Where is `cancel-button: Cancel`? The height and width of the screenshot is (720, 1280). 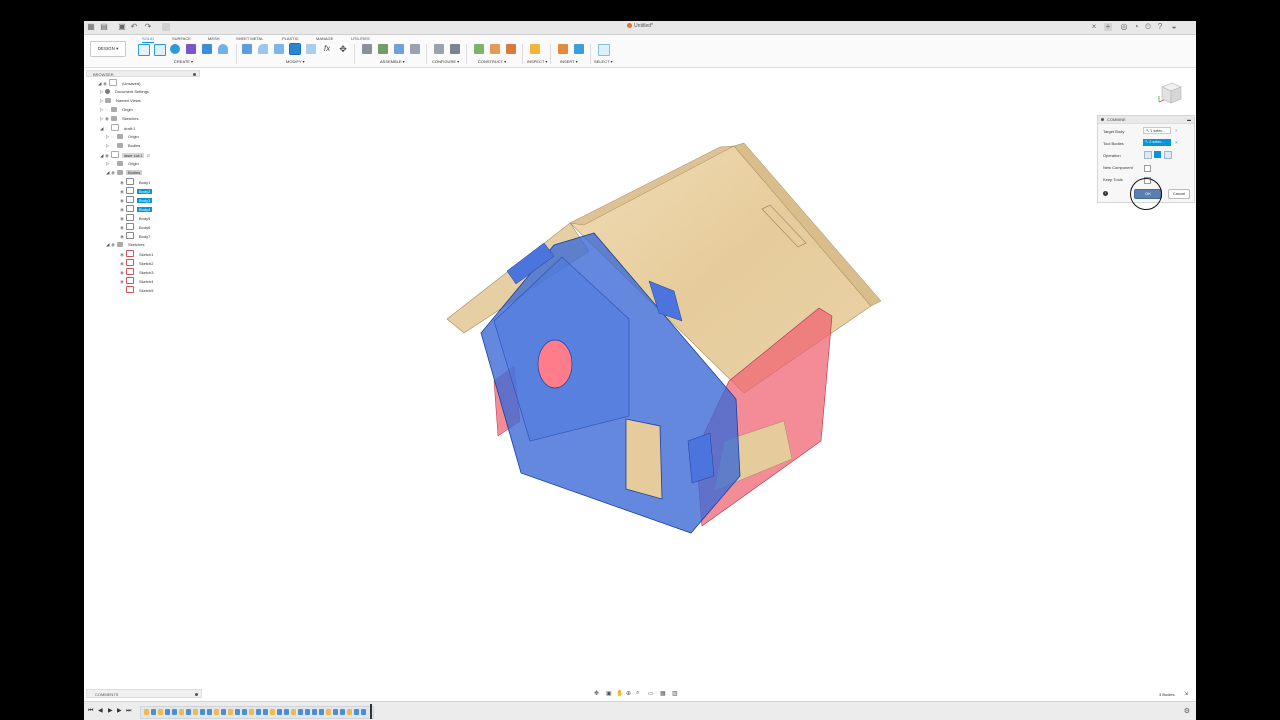
cancel-button: Cancel is located at coordinates (1179, 194).